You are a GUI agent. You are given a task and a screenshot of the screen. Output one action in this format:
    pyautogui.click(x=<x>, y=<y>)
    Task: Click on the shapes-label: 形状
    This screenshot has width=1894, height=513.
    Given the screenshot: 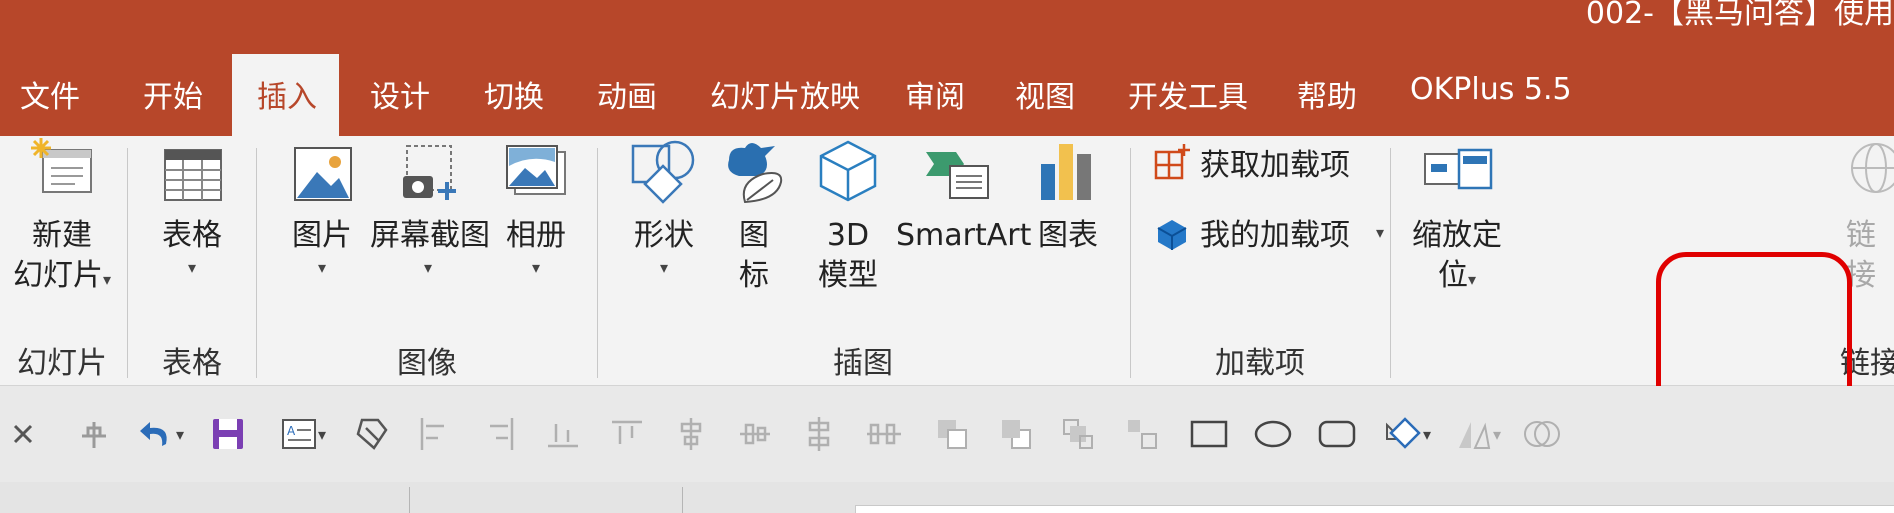 What is the action you would take?
    pyautogui.click(x=664, y=235)
    